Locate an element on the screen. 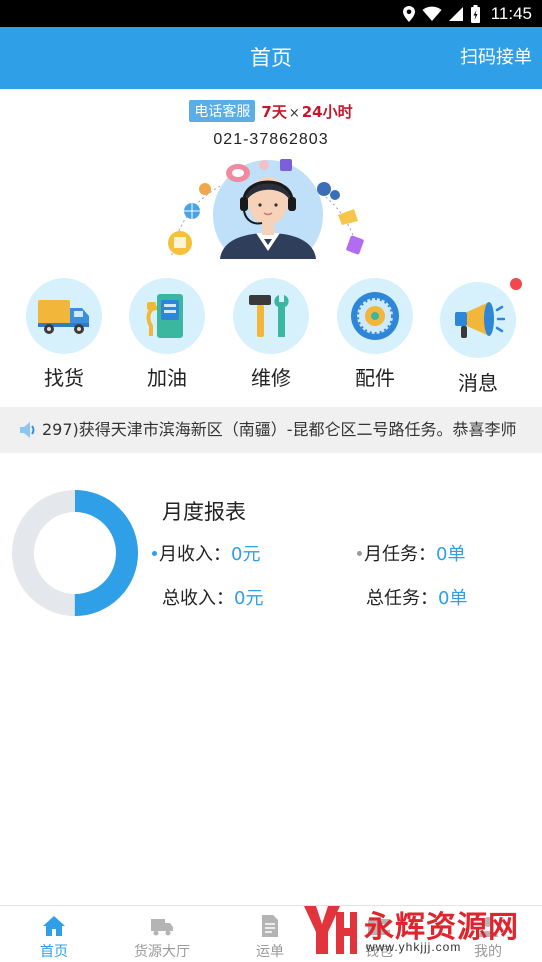 This screenshot has height=962, width=542. wheel-icon is located at coordinates (375, 316).